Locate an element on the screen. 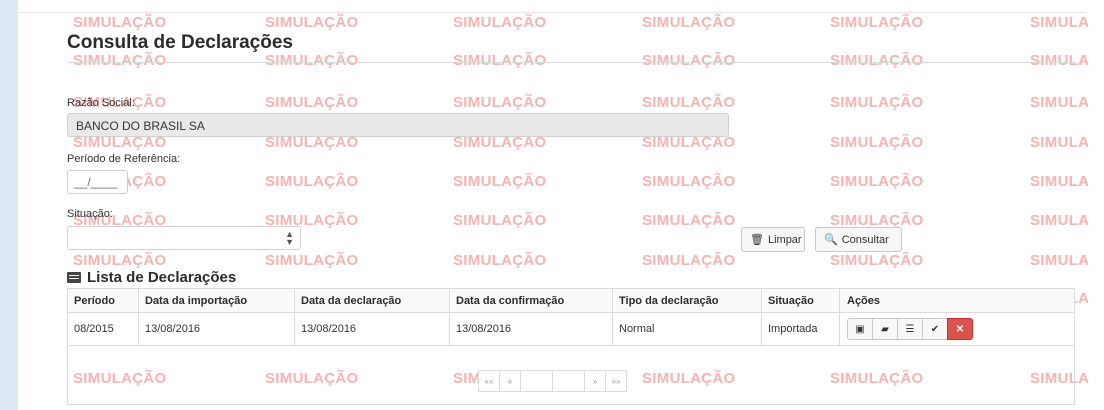  column-header: Situação is located at coordinates (791, 301).